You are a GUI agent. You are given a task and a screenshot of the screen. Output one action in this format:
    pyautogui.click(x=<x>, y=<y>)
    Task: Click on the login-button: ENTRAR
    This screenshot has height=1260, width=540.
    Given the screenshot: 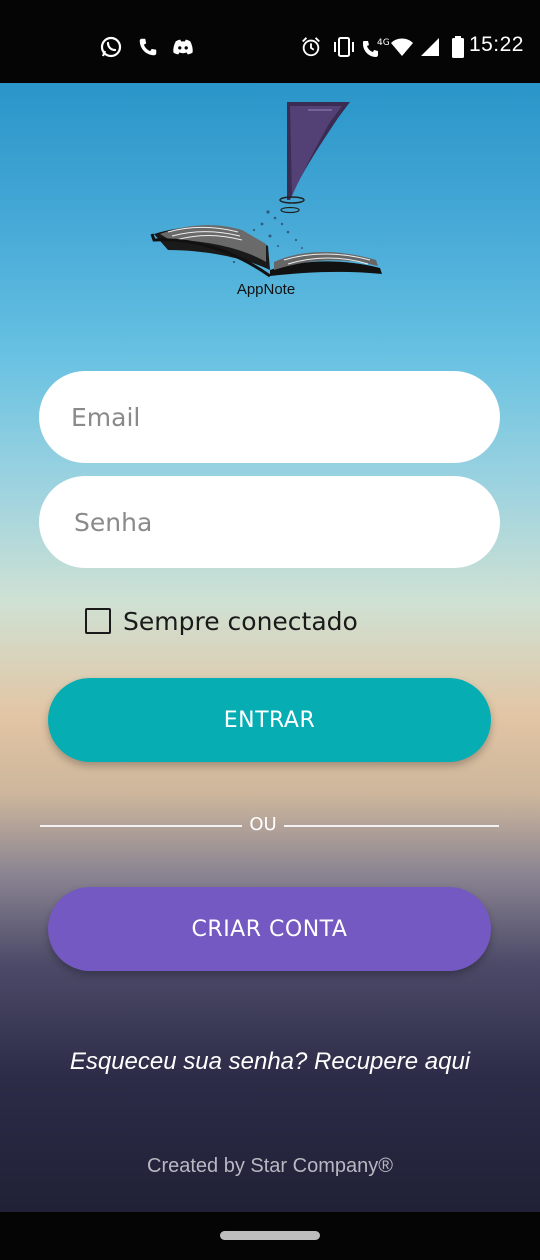 What is the action you would take?
    pyautogui.click(x=269, y=720)
    